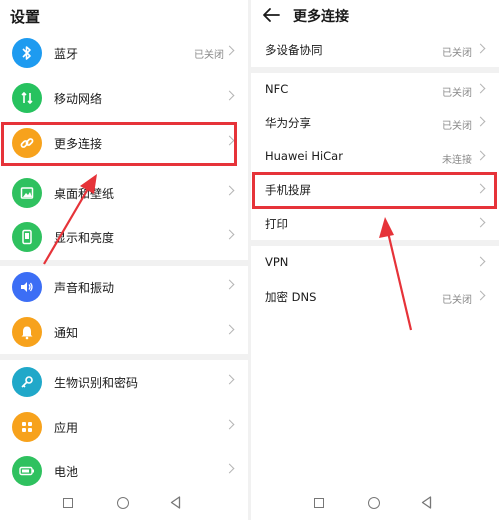 The height and width of the screenshot is (520, 499). I want to click on connection-item-label: NFC, so click(277, 89).